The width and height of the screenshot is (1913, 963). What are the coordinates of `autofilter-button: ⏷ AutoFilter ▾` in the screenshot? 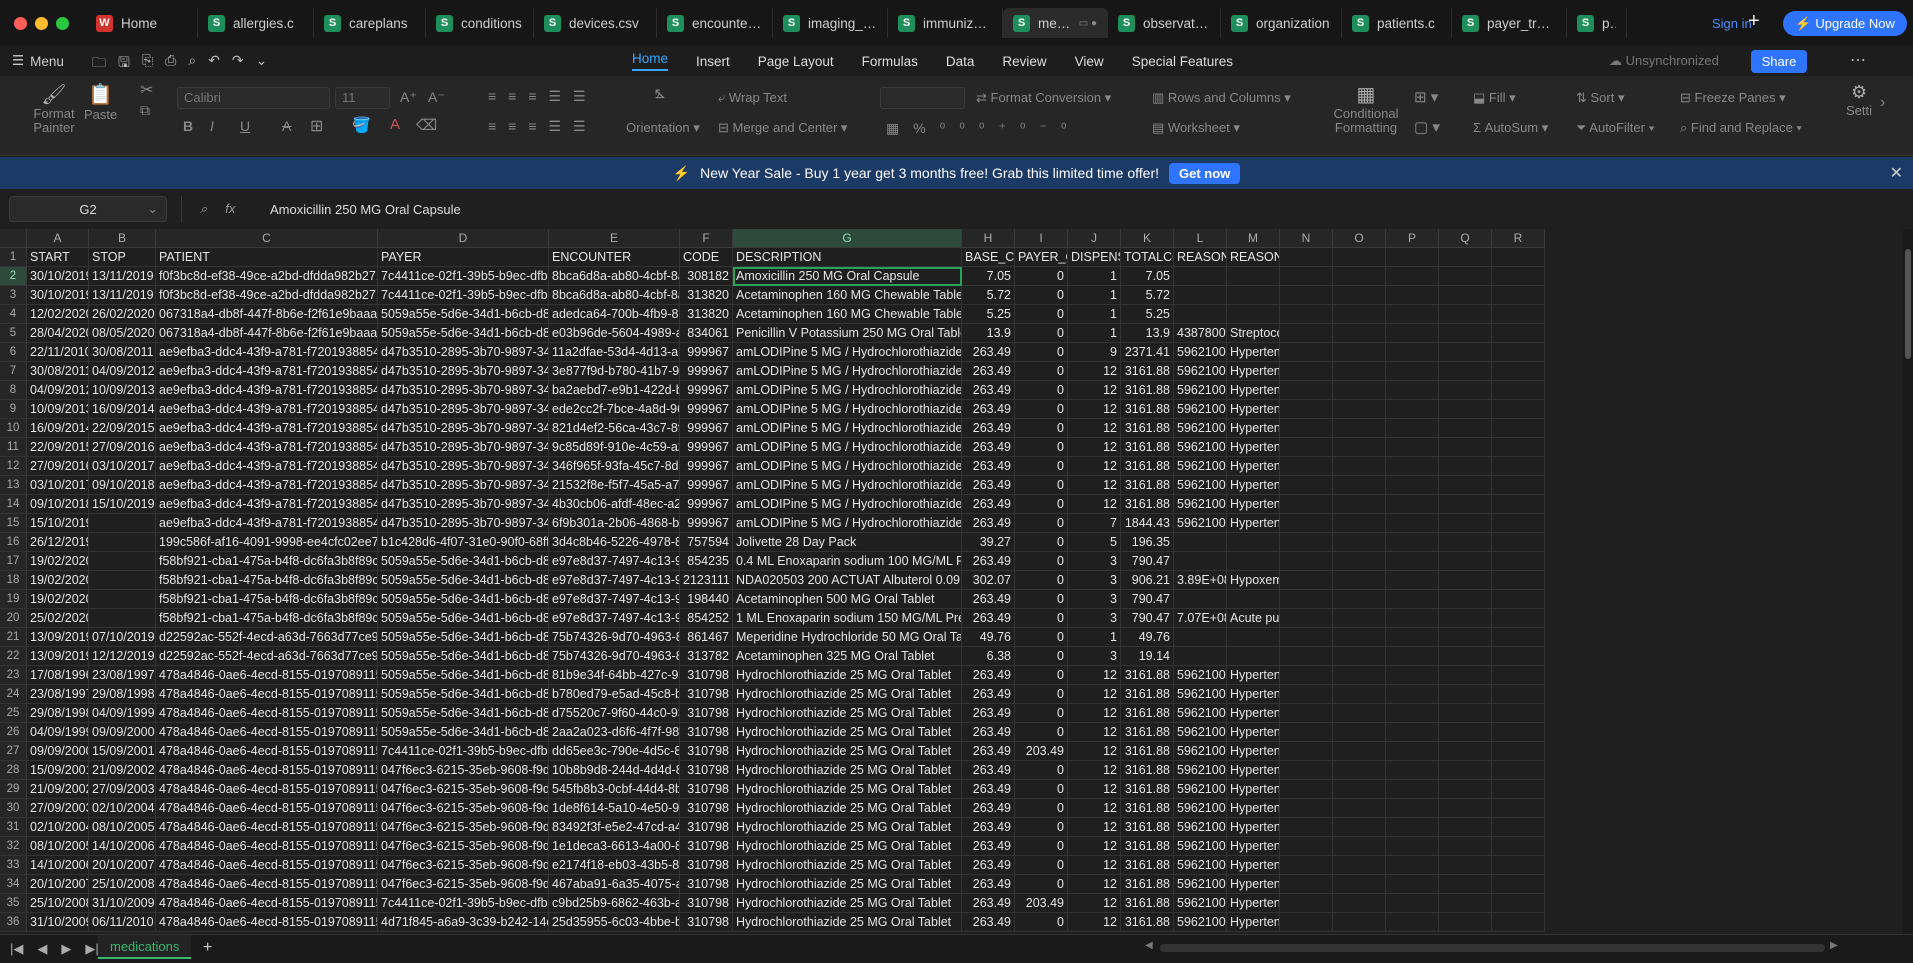 It's located at (1615, 128).